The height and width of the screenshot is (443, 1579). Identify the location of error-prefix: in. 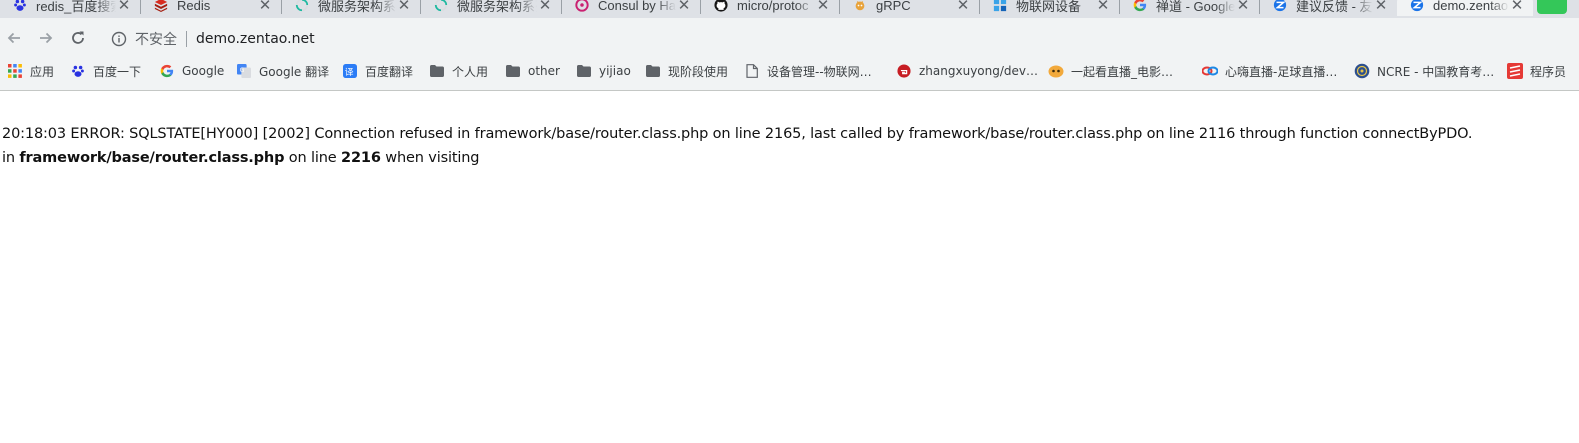
(11, 158).